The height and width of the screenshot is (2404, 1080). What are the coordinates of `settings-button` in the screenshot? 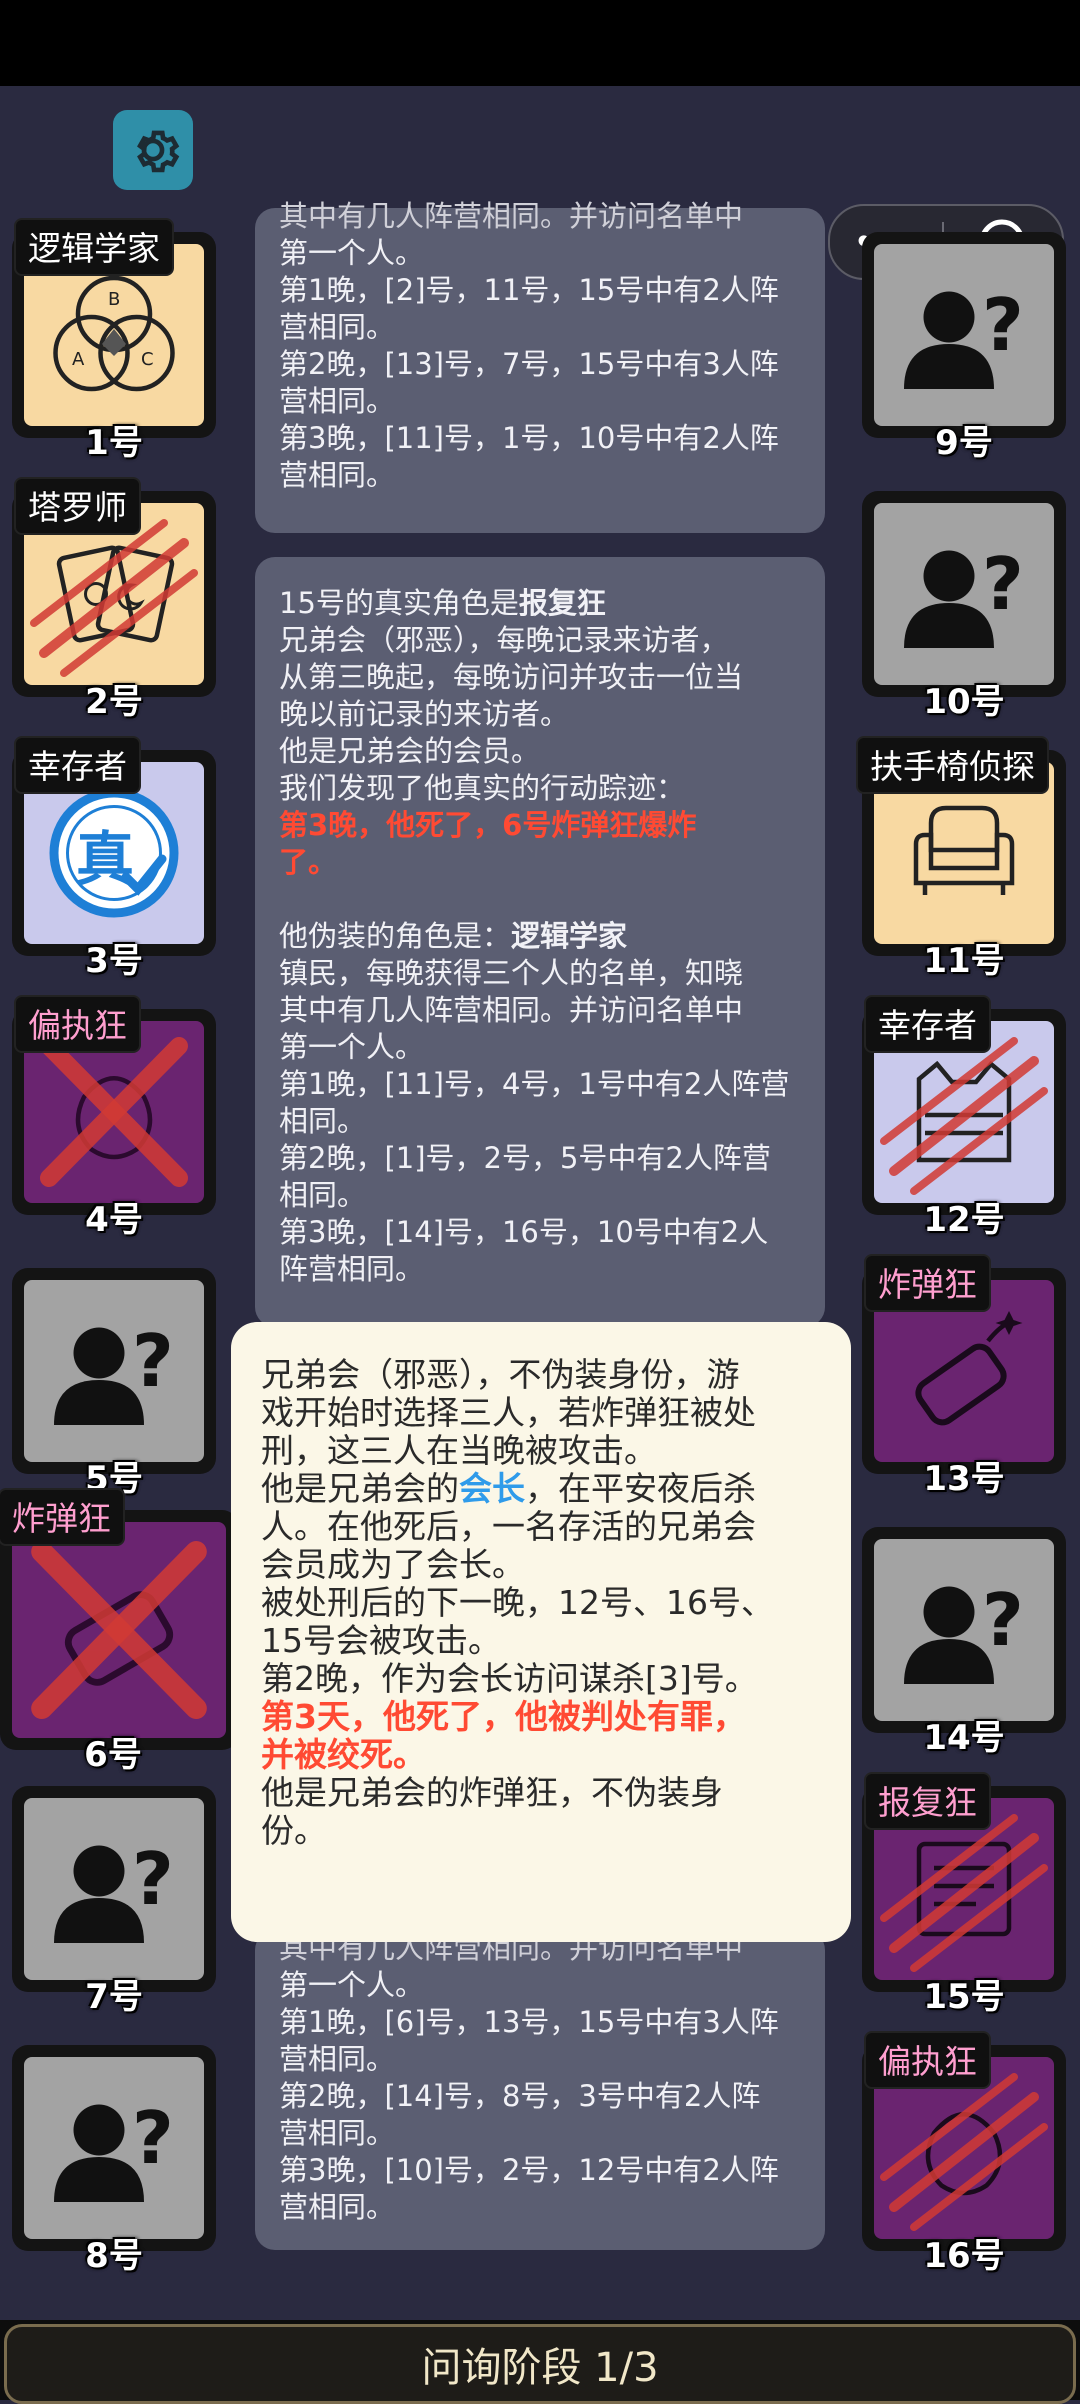 It's located at (153, 150).